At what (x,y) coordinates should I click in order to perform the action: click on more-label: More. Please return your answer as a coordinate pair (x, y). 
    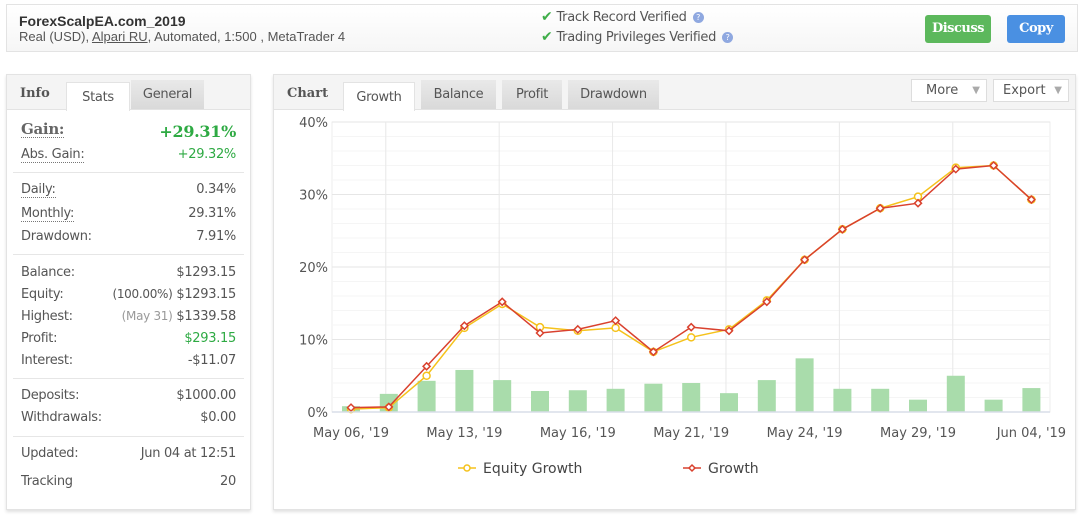
    Looking at the image, I should click on (942, 90).